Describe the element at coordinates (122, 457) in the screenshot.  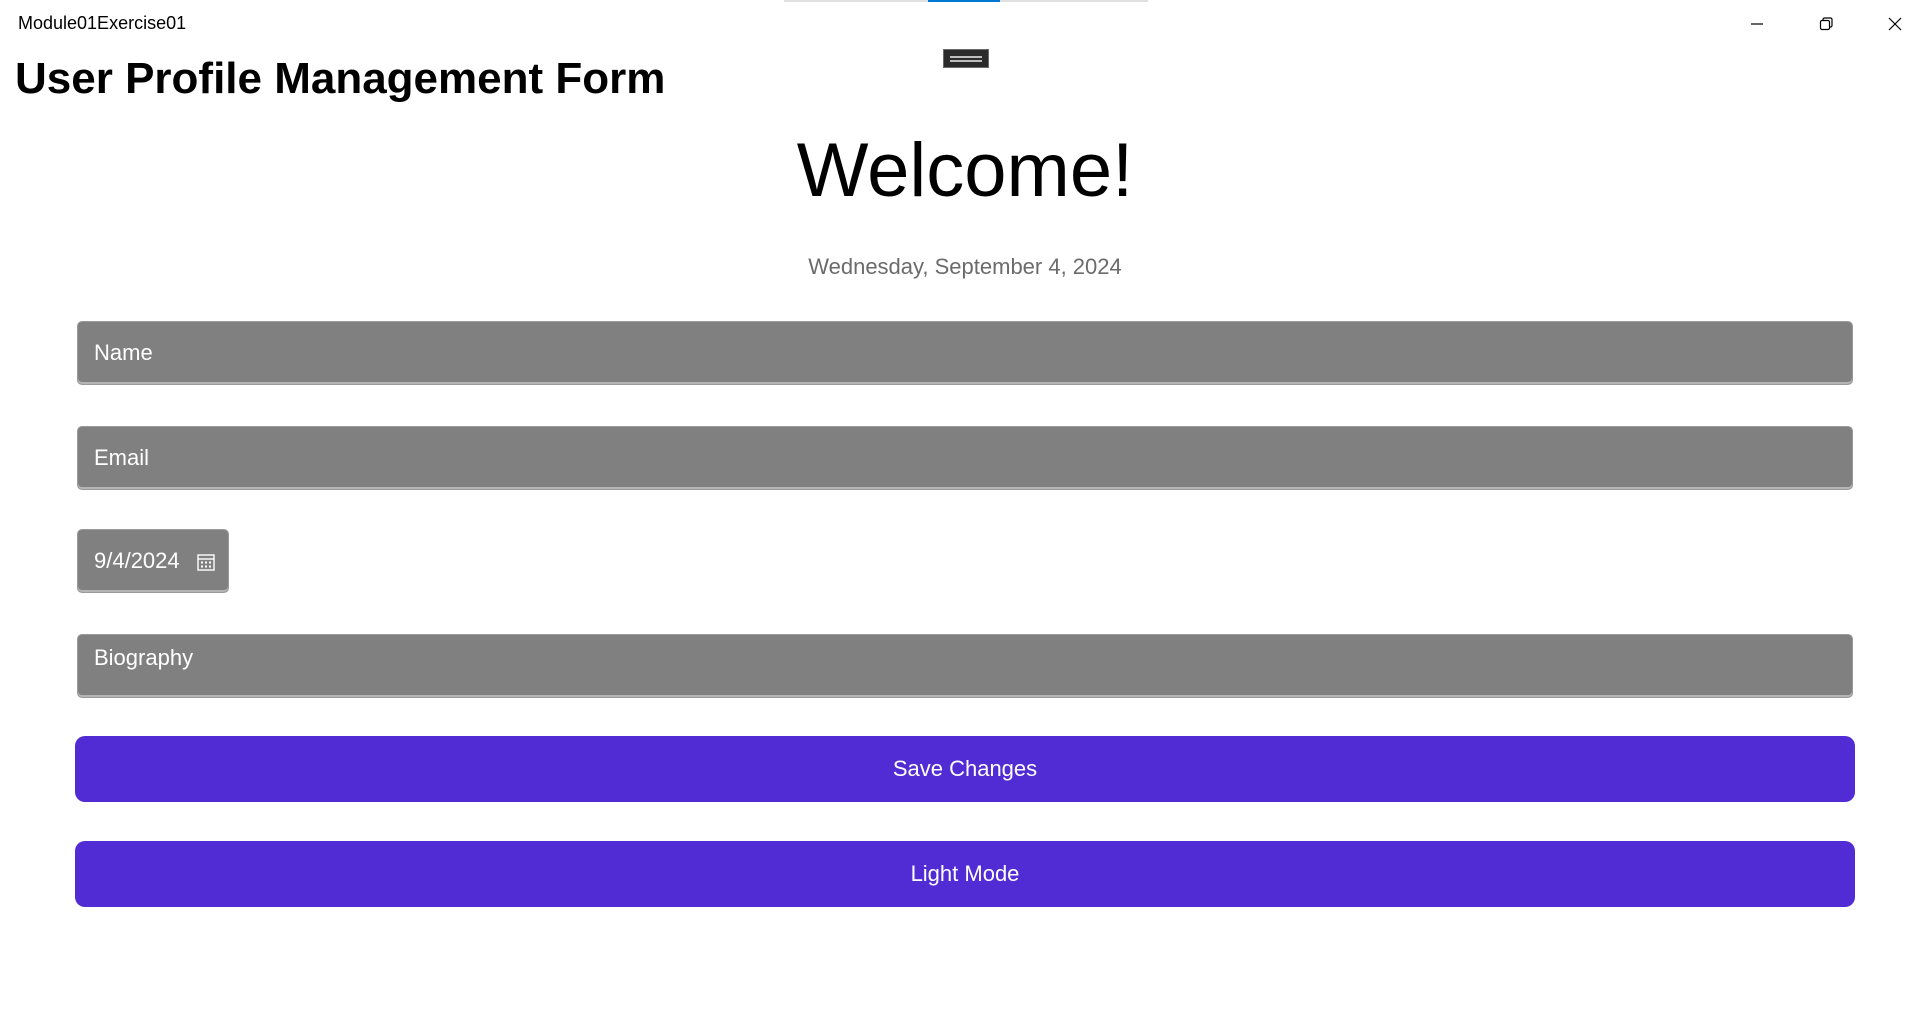
I see `email-placeholder: Email` at that location.